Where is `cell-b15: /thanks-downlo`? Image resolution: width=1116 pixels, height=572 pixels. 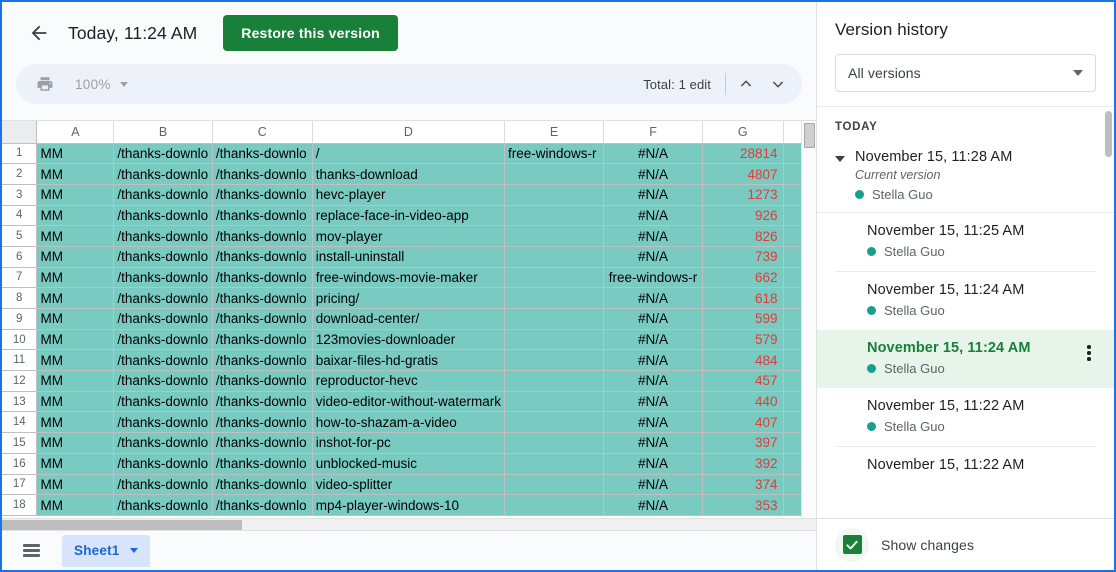 cell-b15: /thanks-downlo is located at coordinates (163, 443).